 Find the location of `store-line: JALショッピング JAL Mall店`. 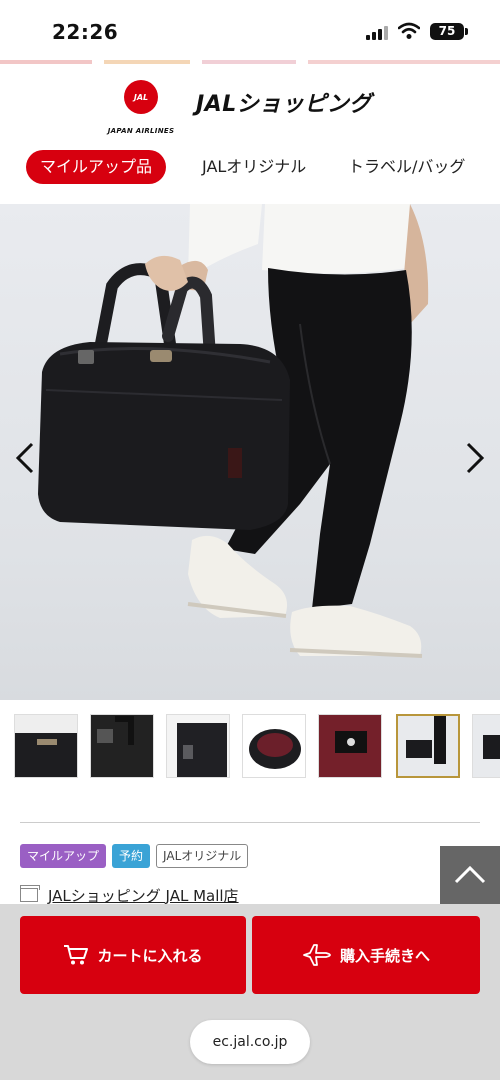

store-line: JALショッピング JAL Mall店 is located at coordinates (129, 895).